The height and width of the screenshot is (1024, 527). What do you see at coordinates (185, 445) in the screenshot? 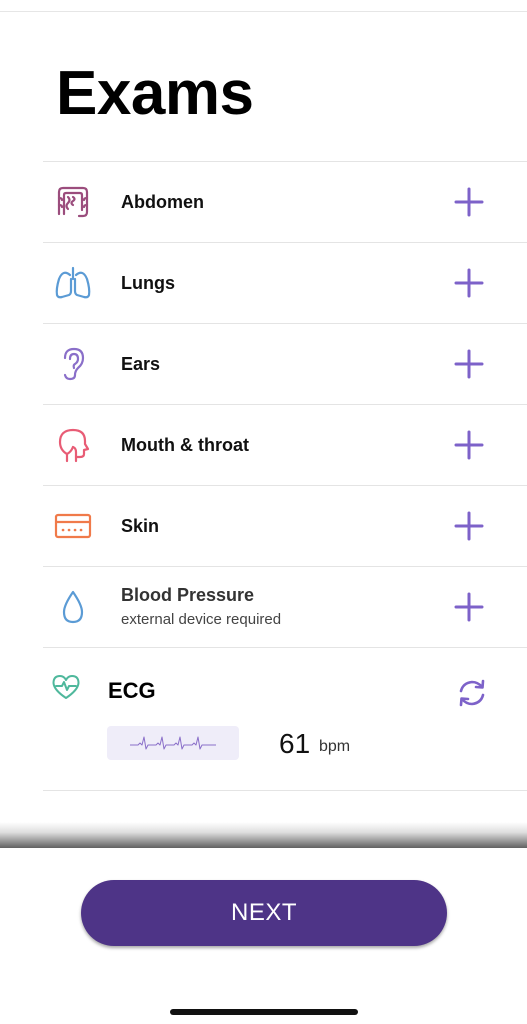
I see `exam-label: Mouth & throat` at bounding box center [185, 445].